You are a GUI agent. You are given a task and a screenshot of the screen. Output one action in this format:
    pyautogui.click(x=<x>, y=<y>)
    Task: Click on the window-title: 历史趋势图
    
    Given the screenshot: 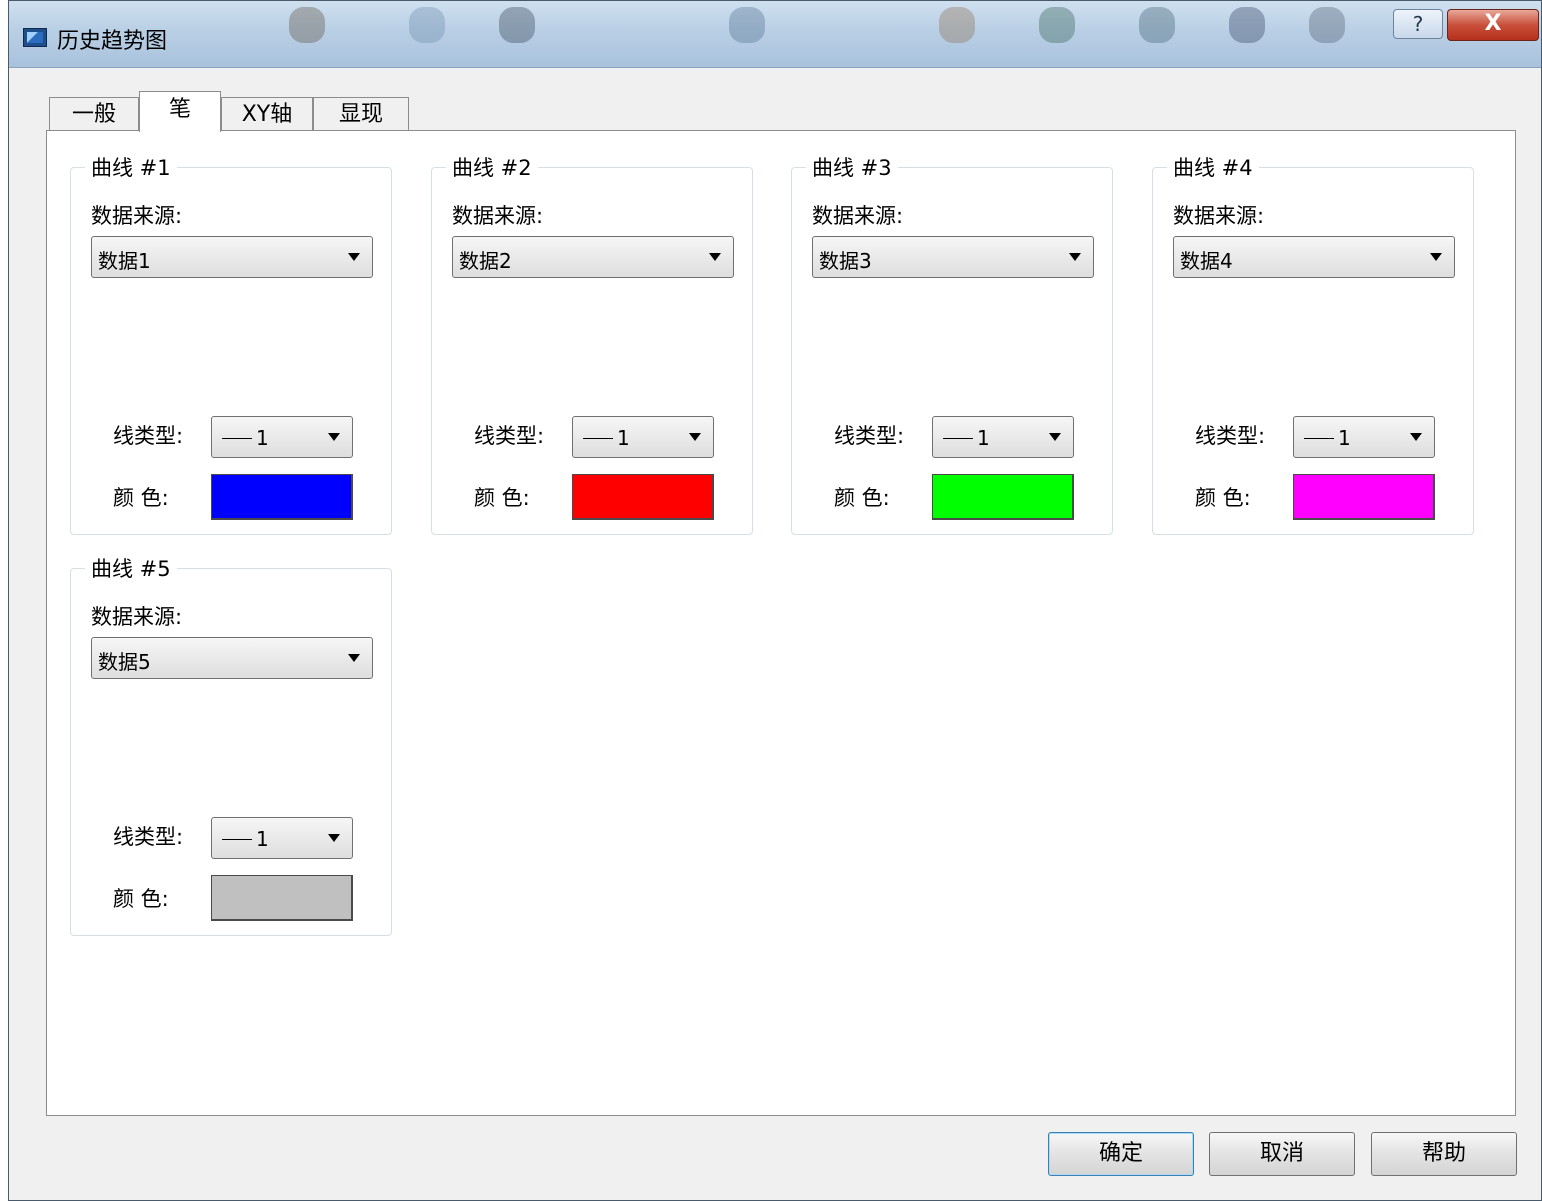 What is the action you would take?
    pyautogui.click(x=112, y=41)
    